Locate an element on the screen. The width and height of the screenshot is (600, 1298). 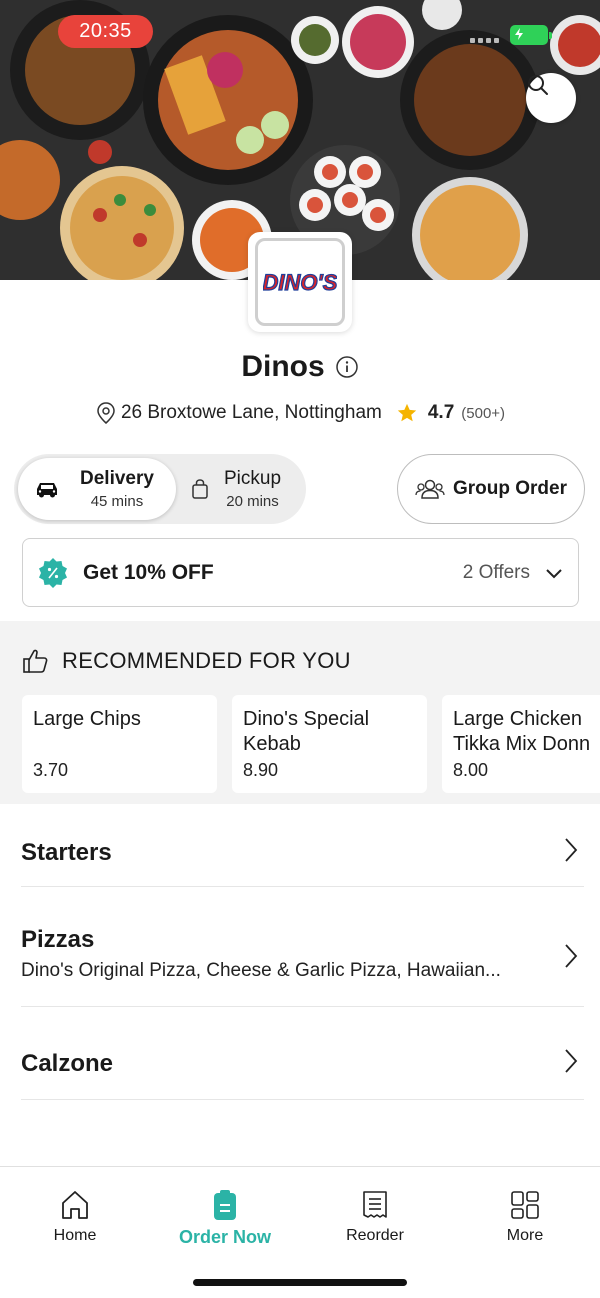
status-time: 20:35 is located at coordinates (105, 31).